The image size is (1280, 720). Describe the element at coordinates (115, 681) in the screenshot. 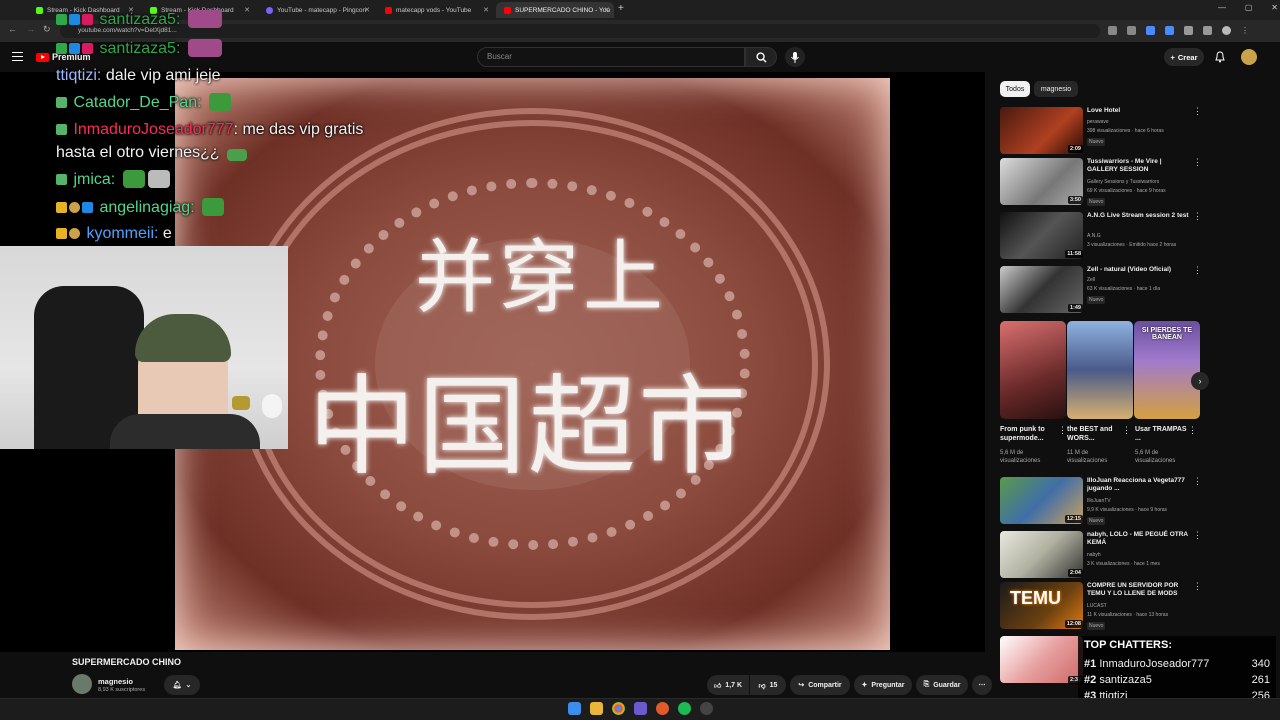

I see `channel-name: magnesio` at that location.